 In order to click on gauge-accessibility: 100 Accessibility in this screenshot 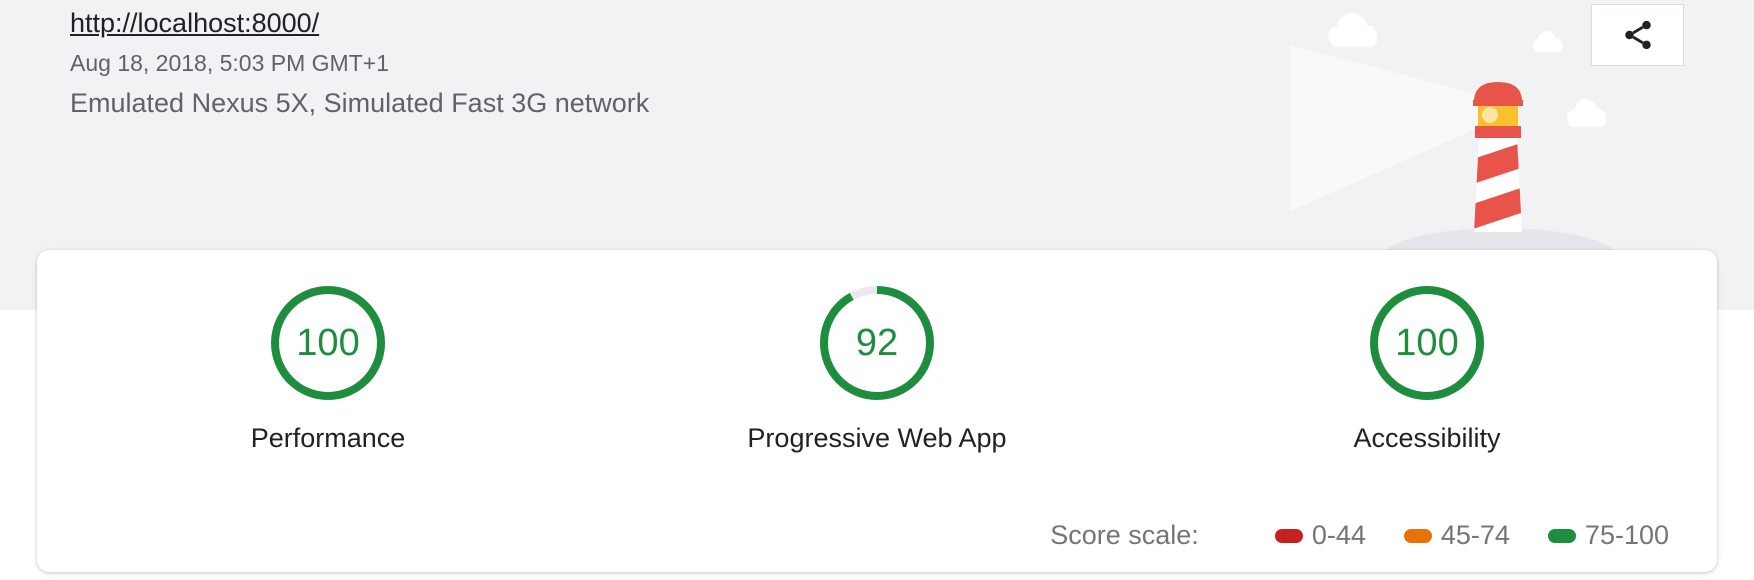, I will do `click(1427, 368)`.